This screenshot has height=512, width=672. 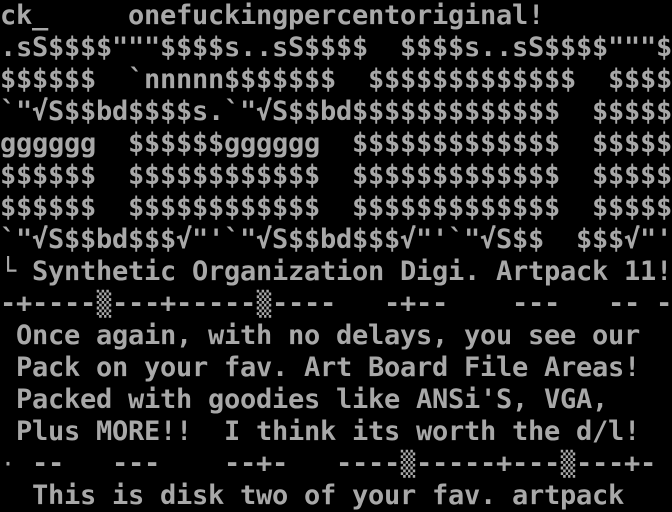 I want to click on footer-line: This is disk two of your fav. artpack, so click(x=328, y=495).